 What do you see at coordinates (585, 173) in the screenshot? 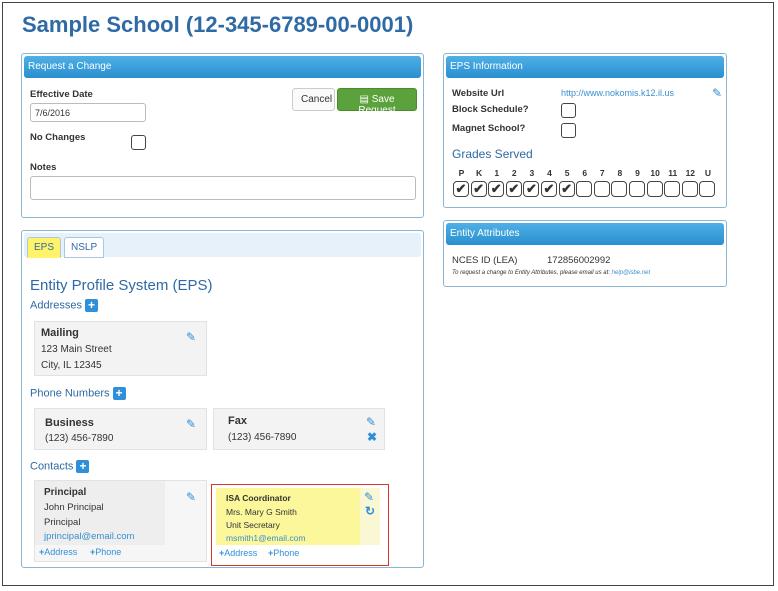
I see `grade-label-6: 6` at bounding box center [585, 173].